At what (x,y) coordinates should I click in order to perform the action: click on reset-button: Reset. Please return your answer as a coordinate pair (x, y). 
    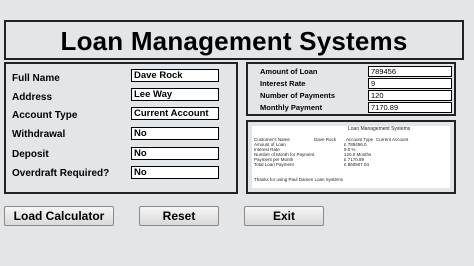
    Looking at the image, I should click on (179, 216).